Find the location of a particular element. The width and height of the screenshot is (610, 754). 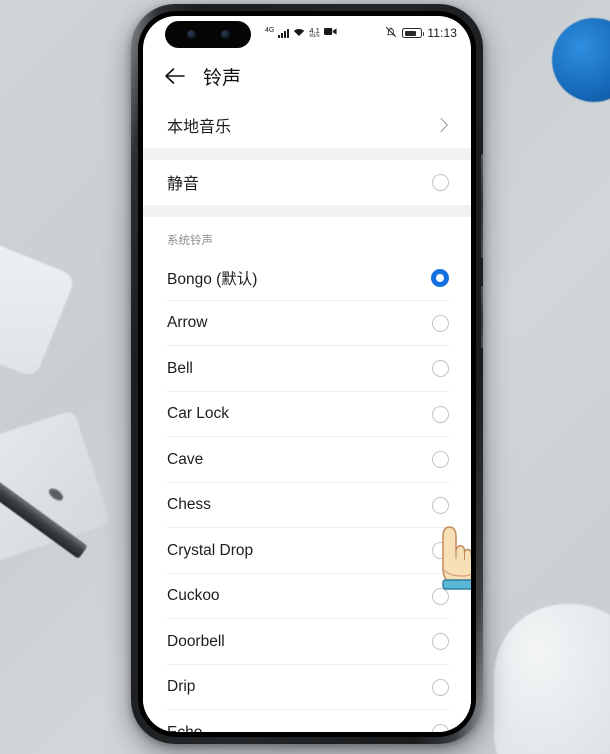

list-item-label: Chess is located at coordinates (189, 505).